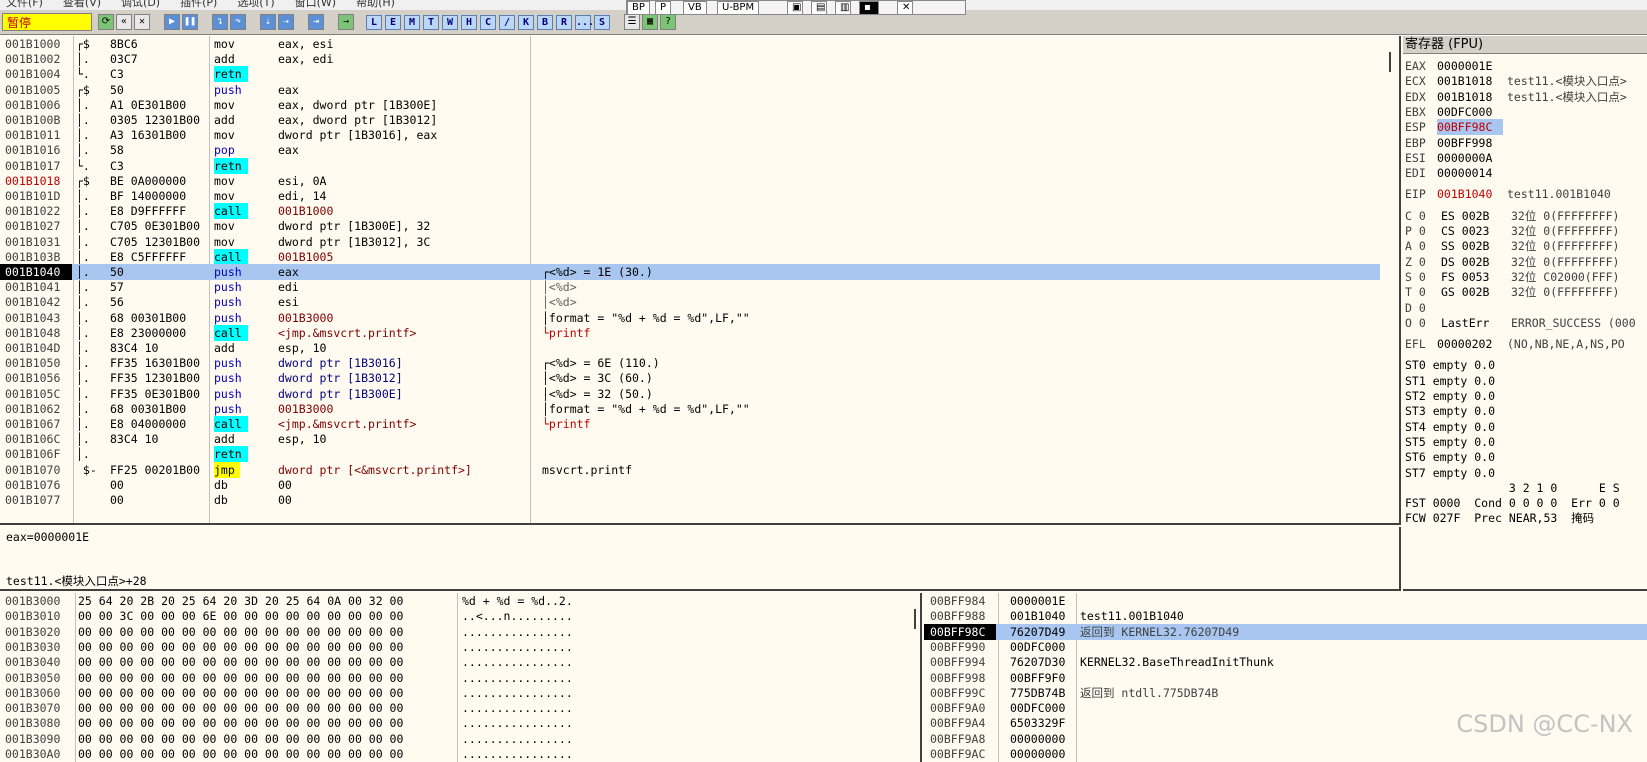 The width and height of the screenshot is (1647, 762). I want to click on trace-into-icon: ⇣, so click(268, 22).